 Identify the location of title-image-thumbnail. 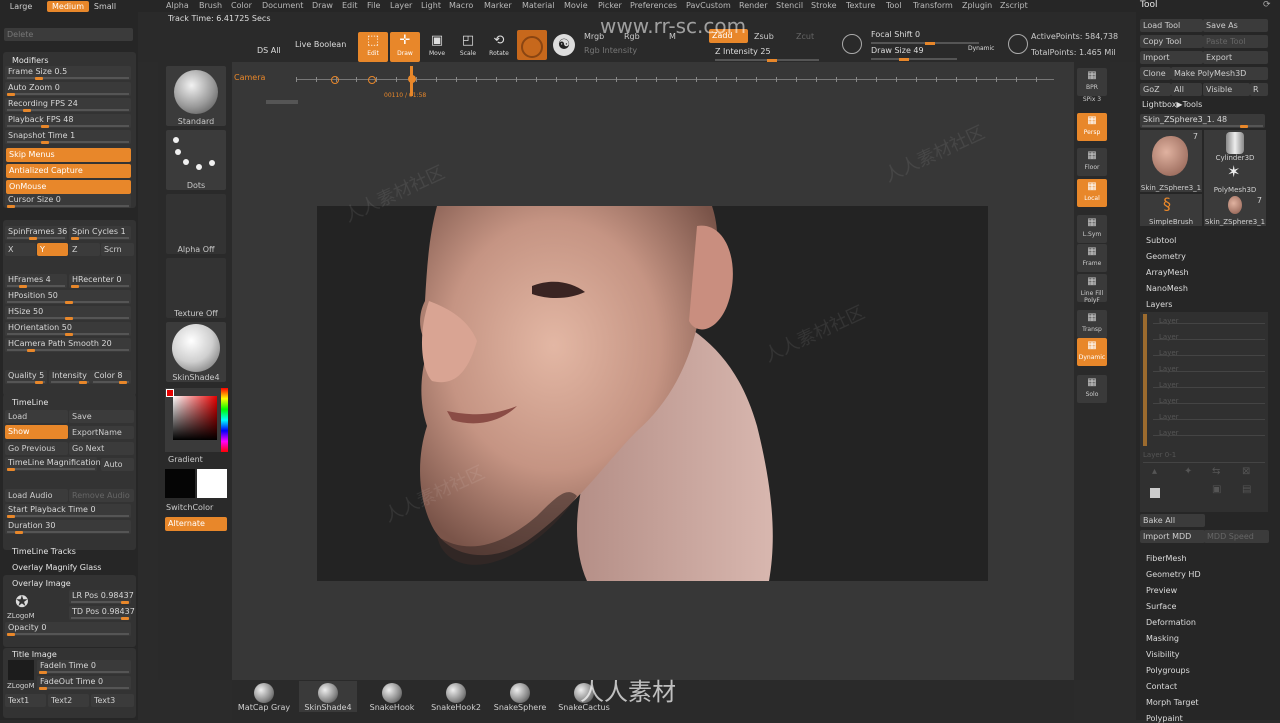
(21, 670).